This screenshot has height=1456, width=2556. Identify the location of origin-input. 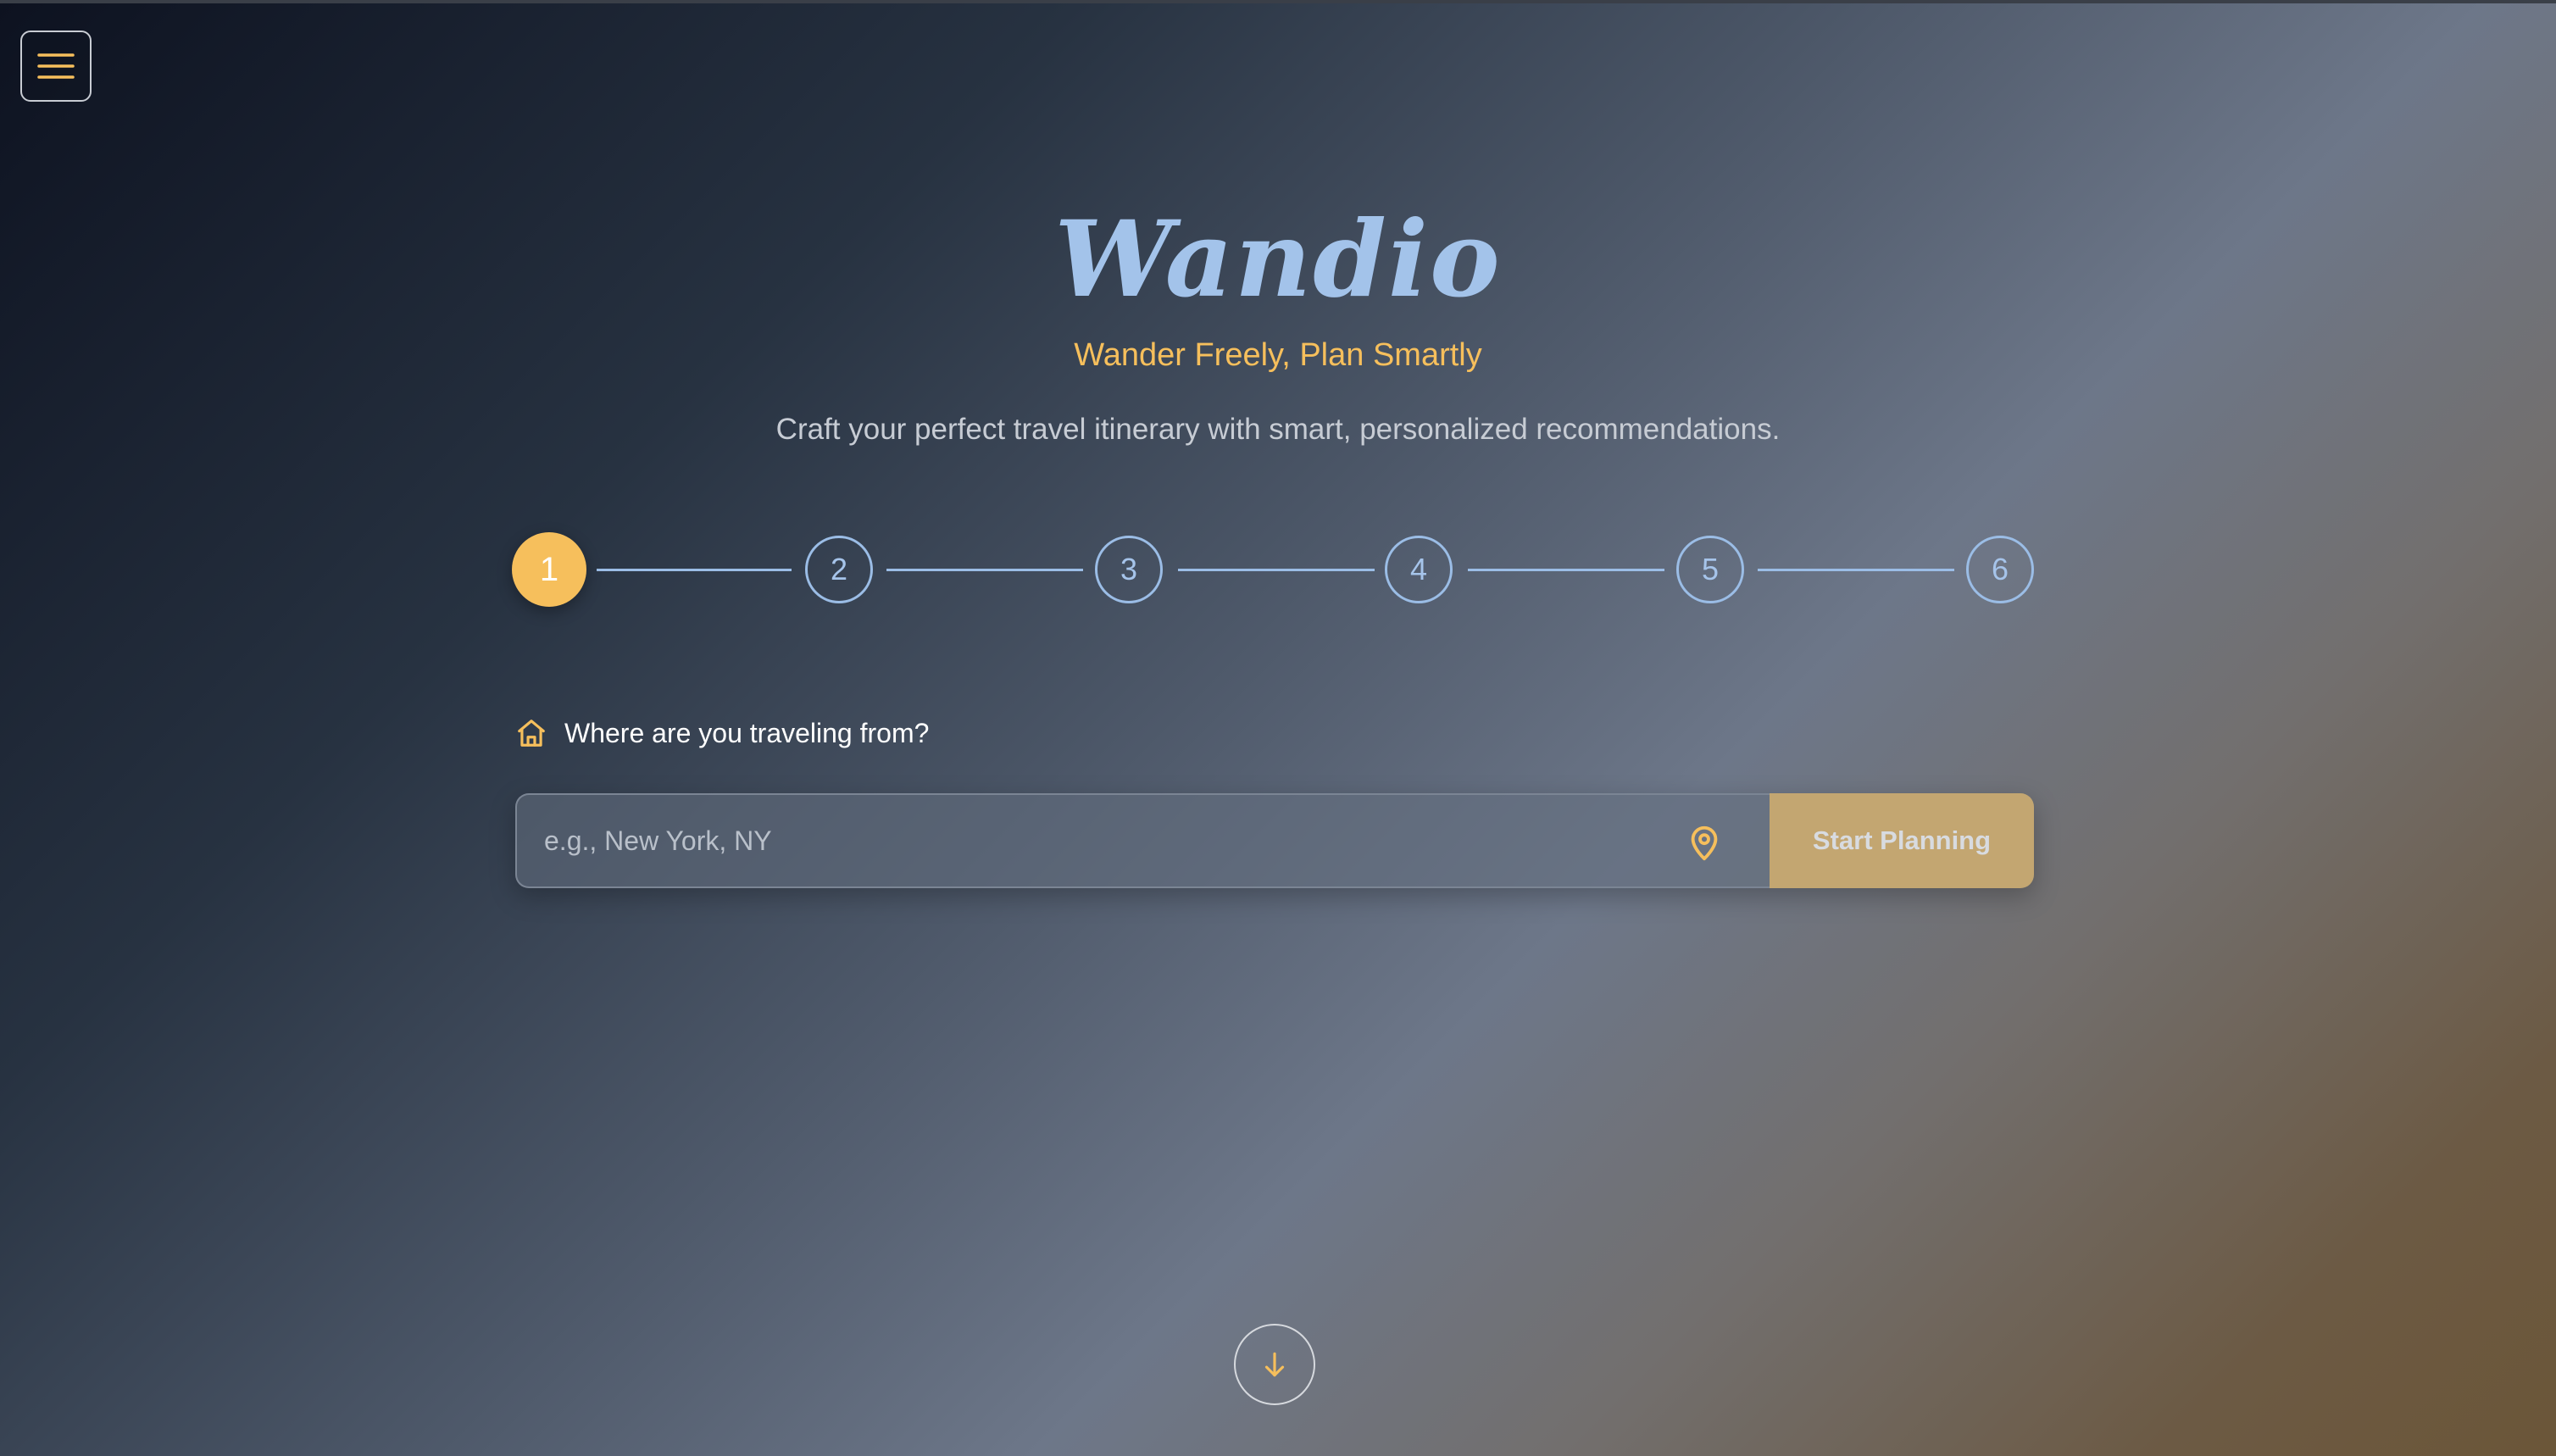
(1143, 840).